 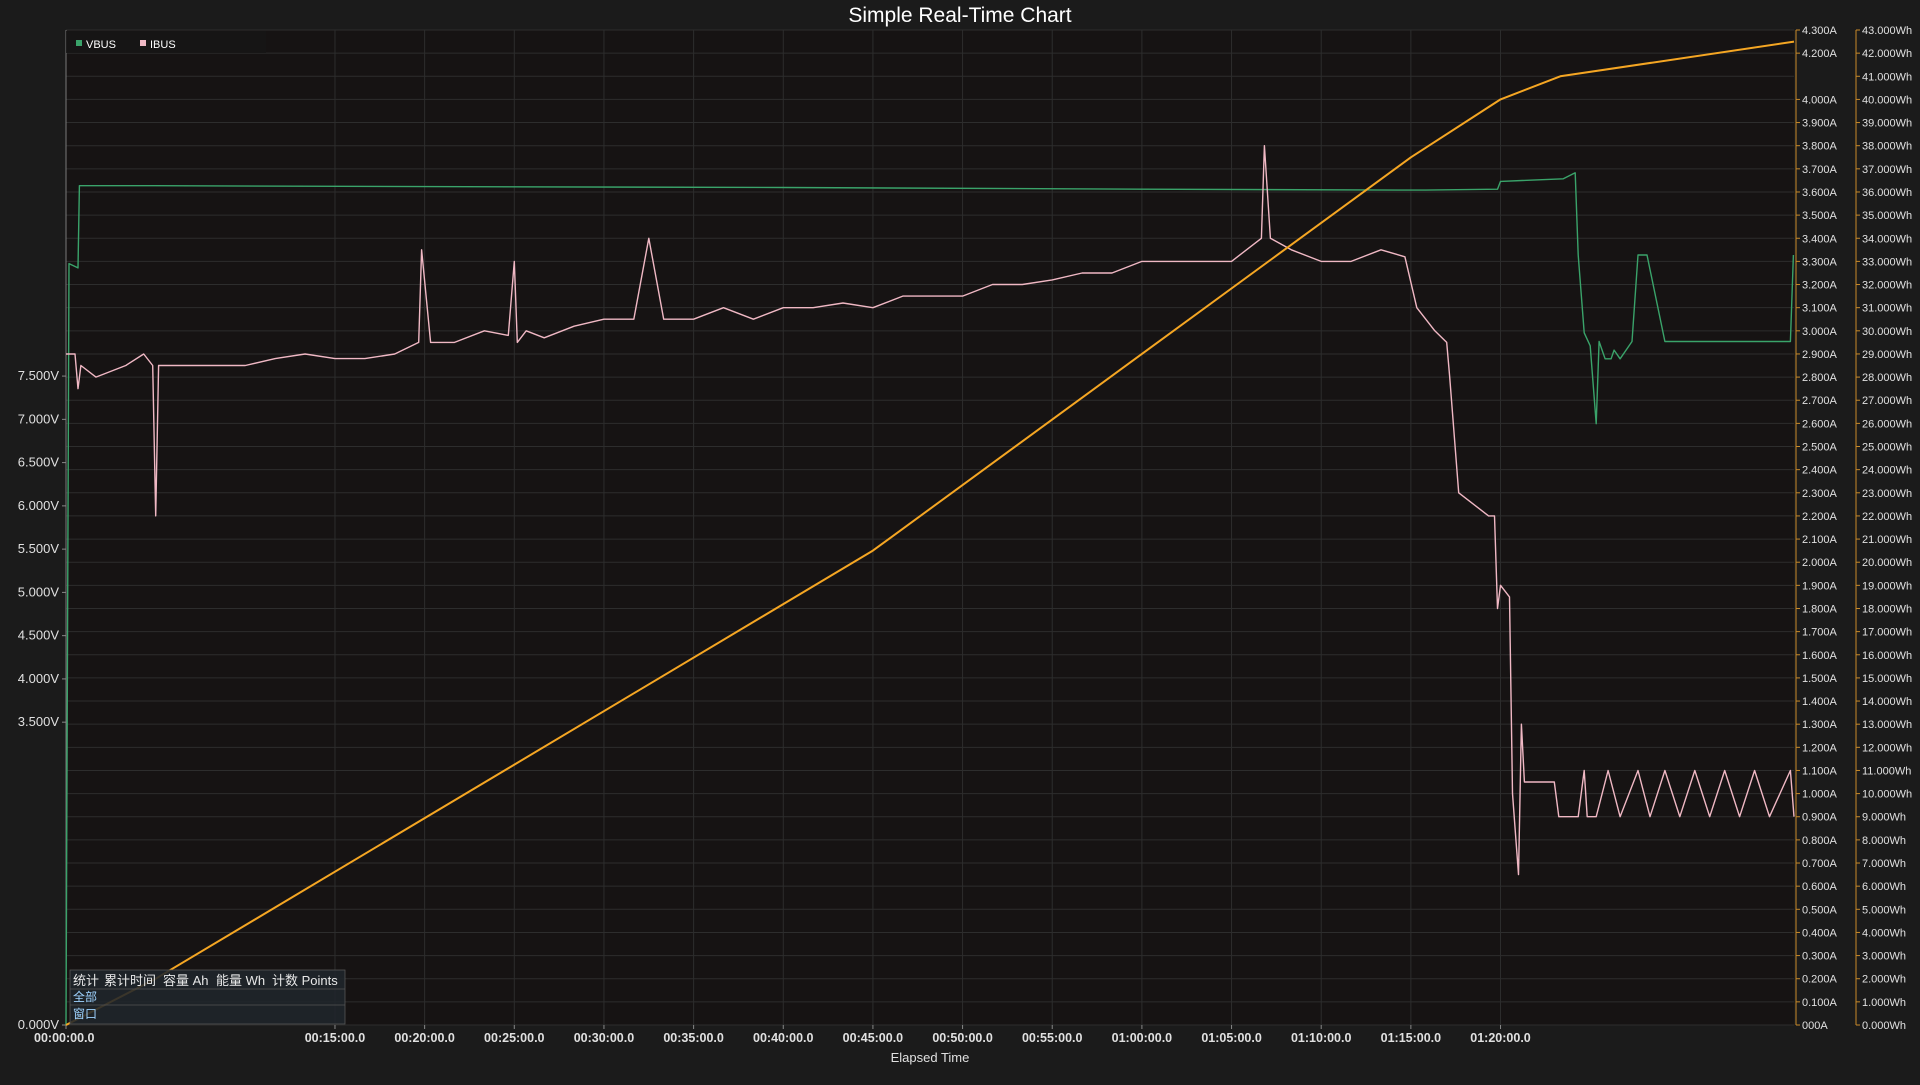 What do you see at coordinates (1820, 1003) in the screenshot?
I see `right-current-tick-label: 0.100A` at bounding box center [1820, 1003].